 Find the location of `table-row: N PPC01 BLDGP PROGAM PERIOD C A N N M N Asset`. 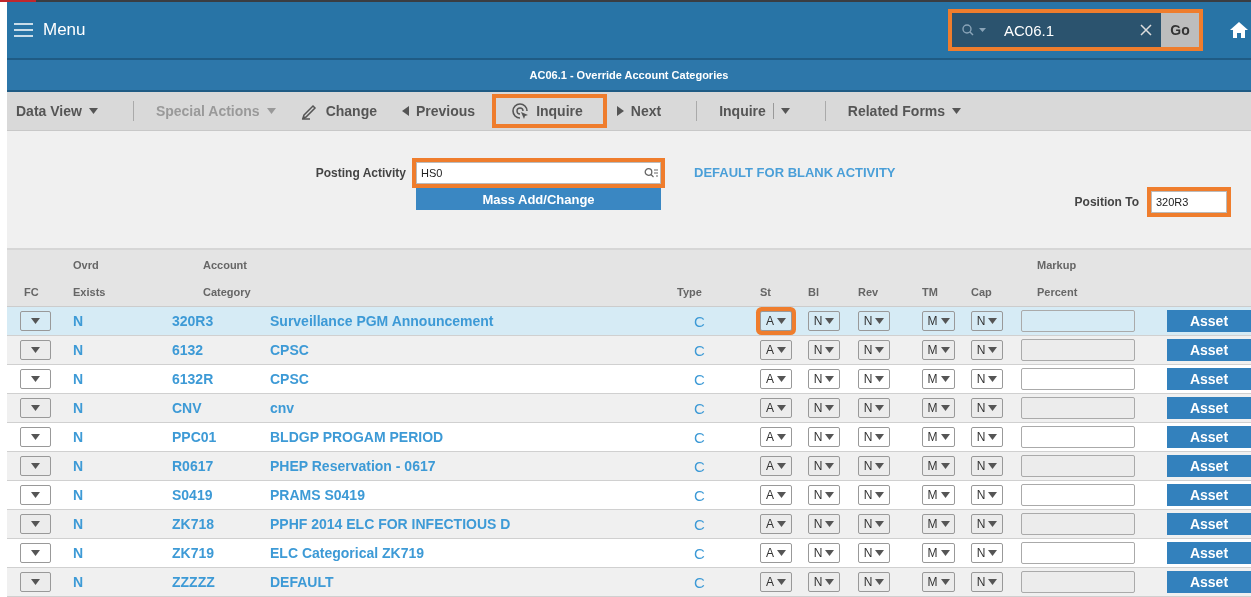

table-row: N PPC01 BLDGP PROGAM PERIOD C A N N M N Asset is located at coordinates (629, 437).